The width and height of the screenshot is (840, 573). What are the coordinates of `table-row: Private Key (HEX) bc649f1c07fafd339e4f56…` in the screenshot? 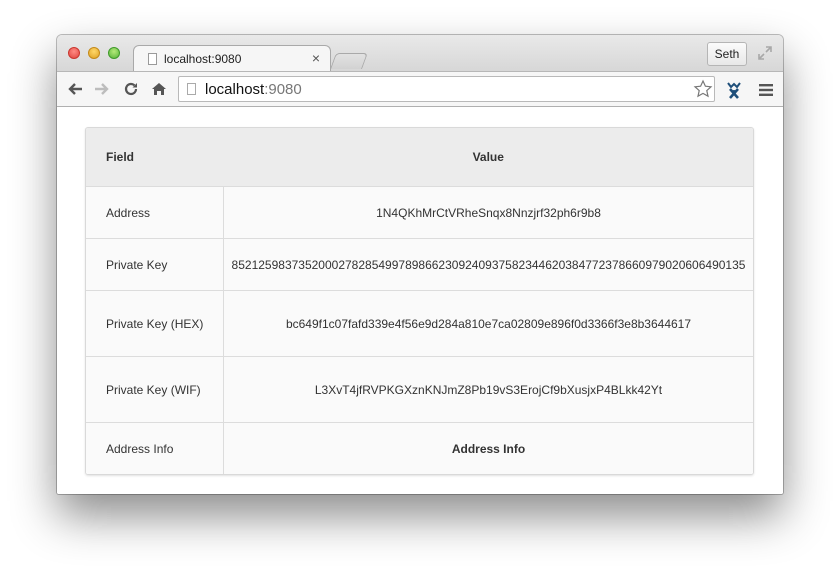 It's located at (419, 323).